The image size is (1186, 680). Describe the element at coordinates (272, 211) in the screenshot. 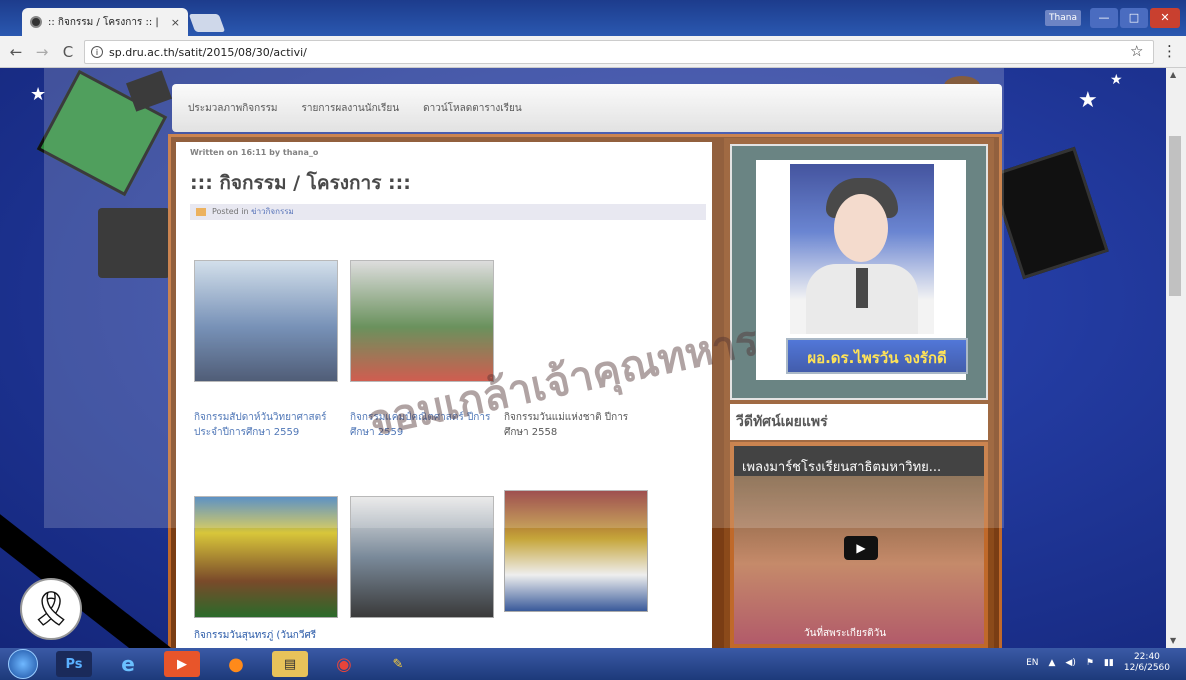

I see `category-link: ข่าวกิจกรรม` at that location.